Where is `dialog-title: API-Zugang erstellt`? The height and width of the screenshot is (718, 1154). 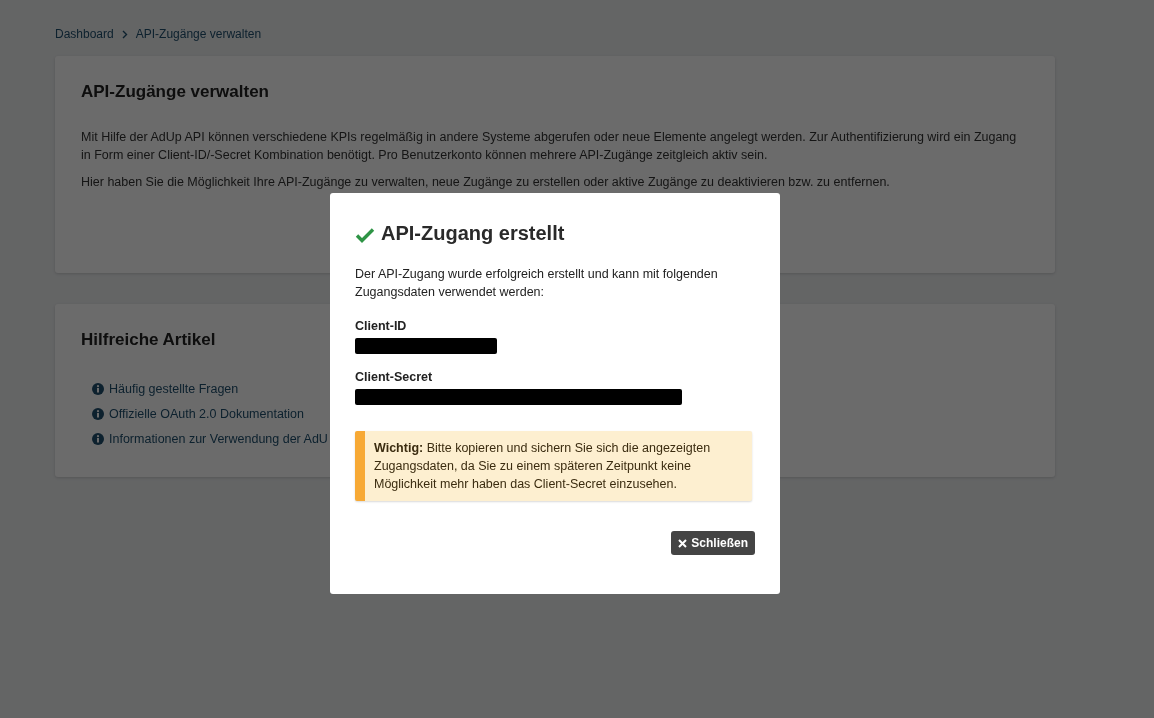 dialog-title: API-Zugang erstellt is located at coordinates (473, 233).